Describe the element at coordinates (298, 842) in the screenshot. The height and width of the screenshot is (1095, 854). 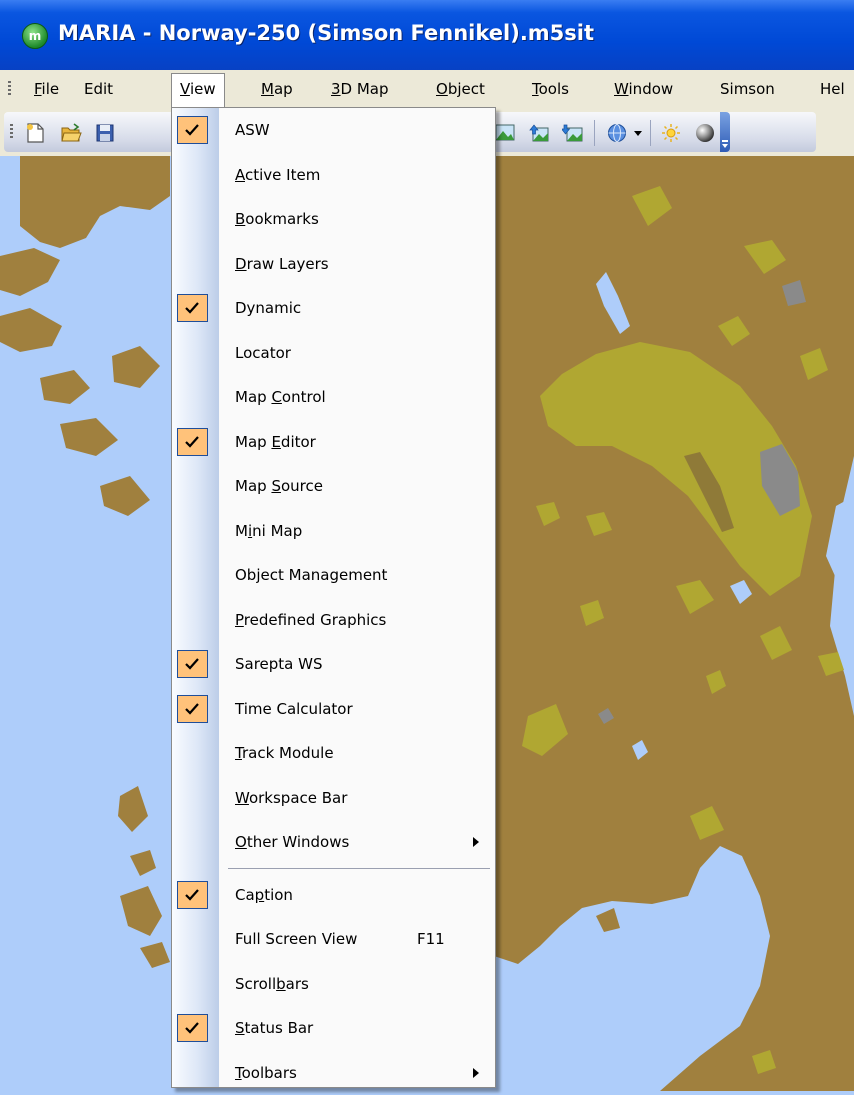
I see `menu-label-text: ther Windows` at that location.